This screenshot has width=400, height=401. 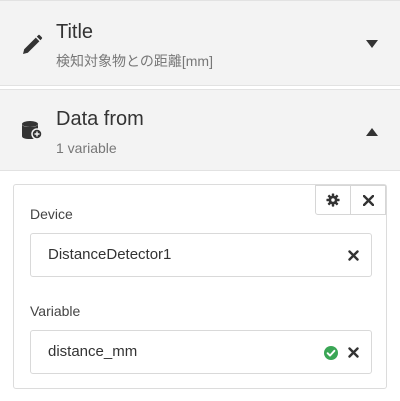 I want to click on card-toolbar, so click(x=350, y=200).